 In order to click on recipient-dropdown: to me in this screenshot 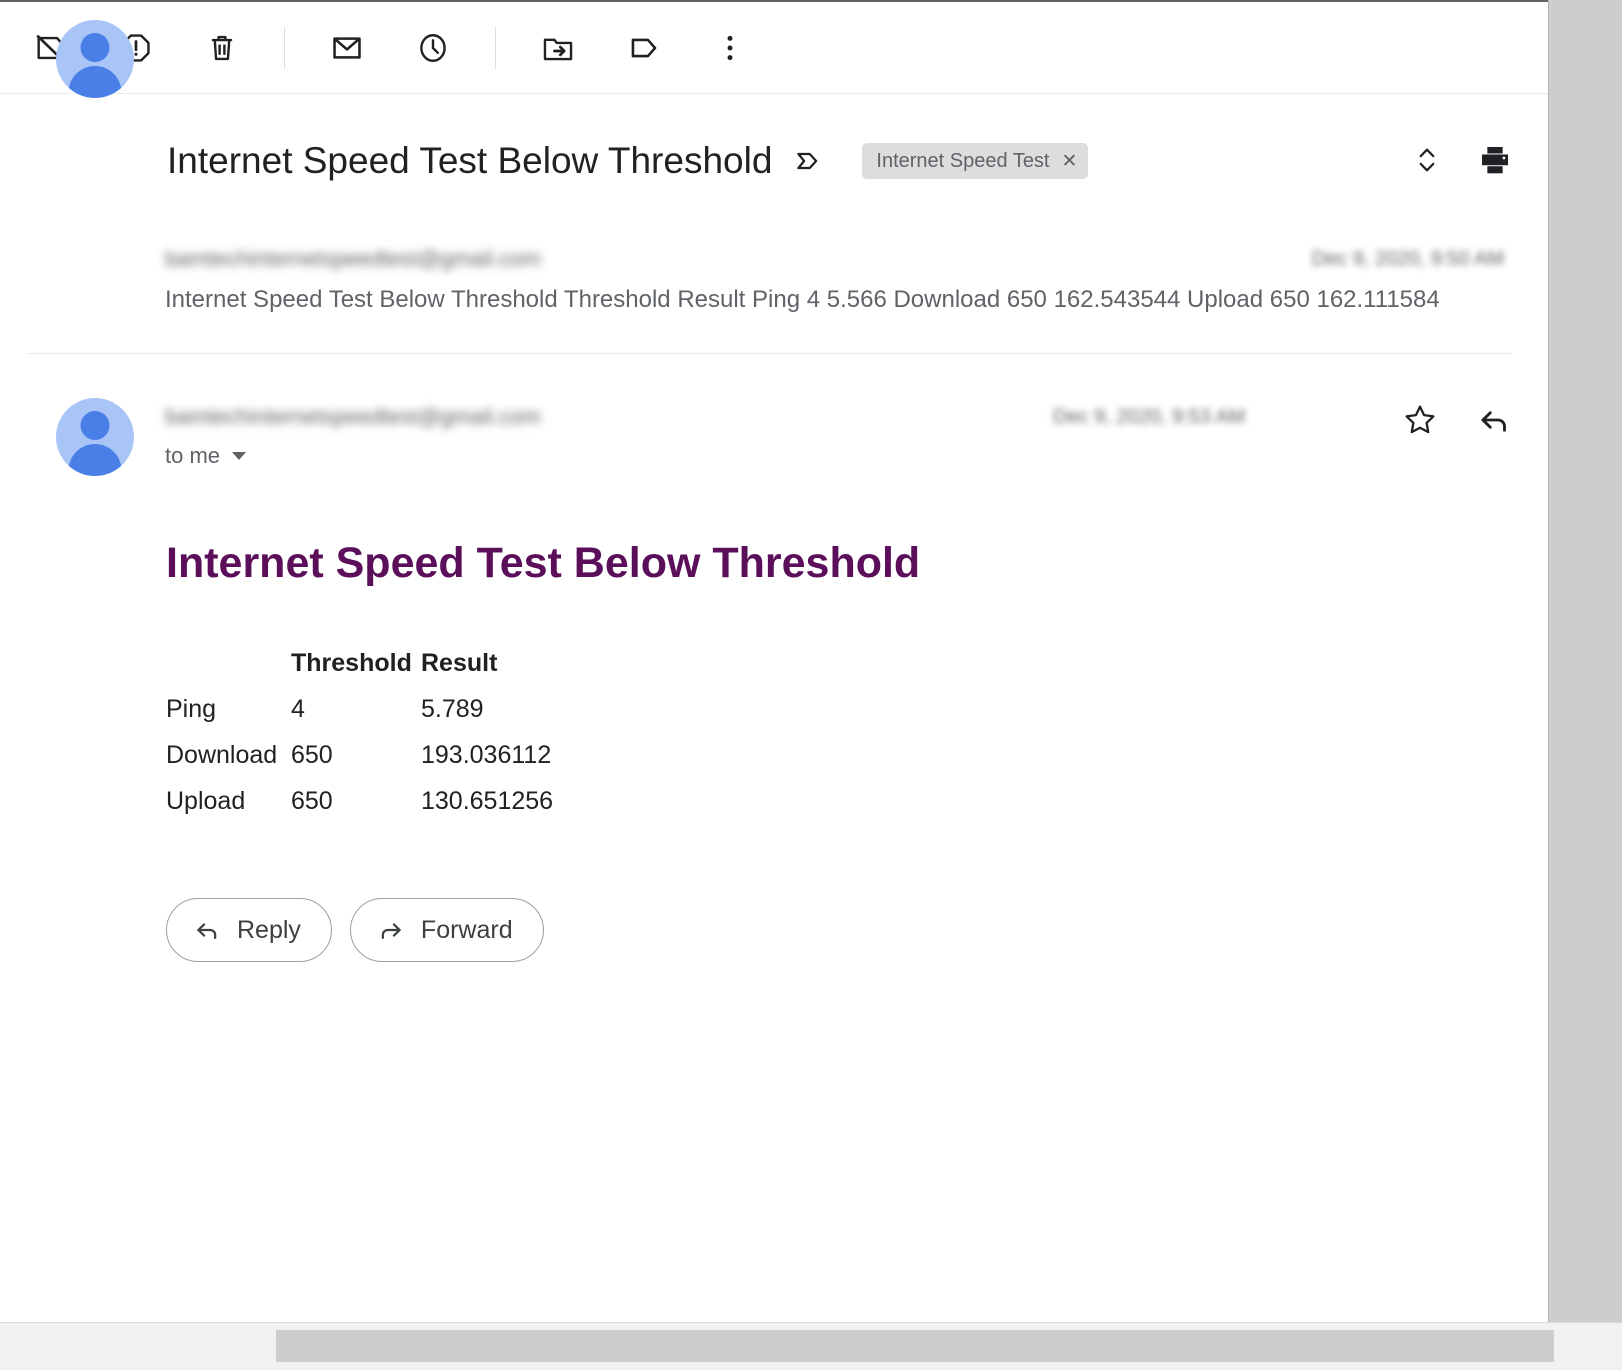, I will do `click(206, 456)`.